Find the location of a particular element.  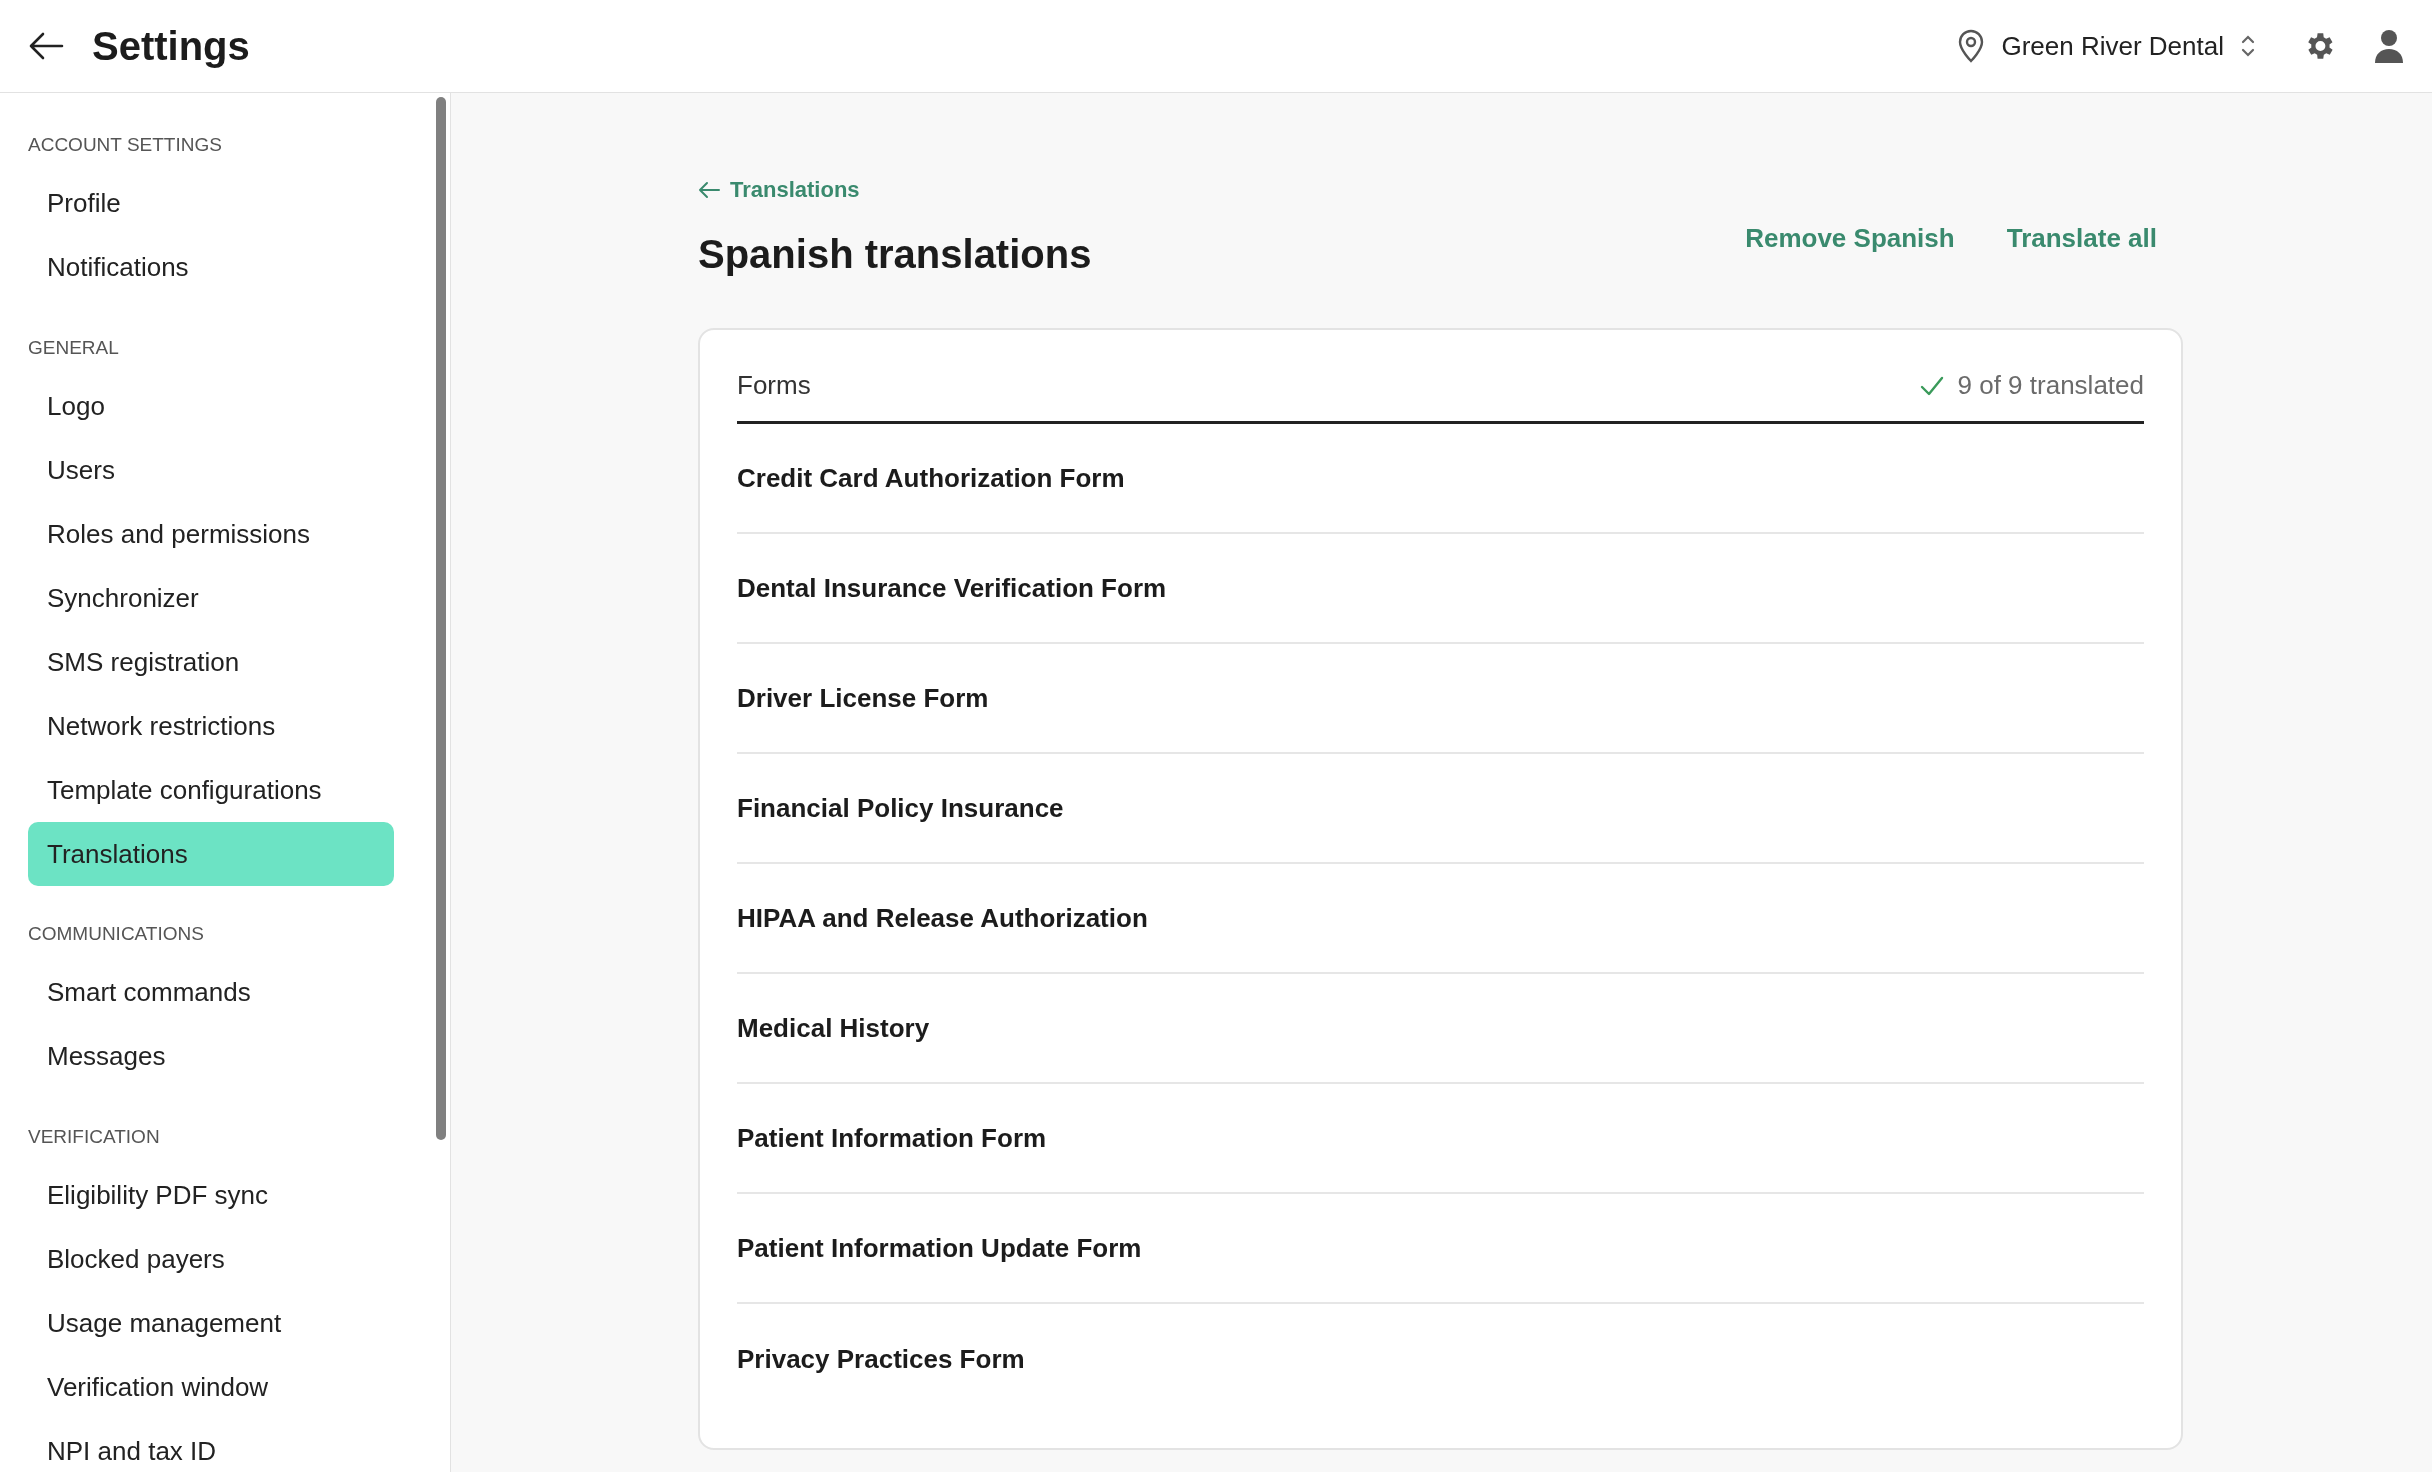

sidebar-item: Eligibility PDF sync is located at coordinates (211, 1195).